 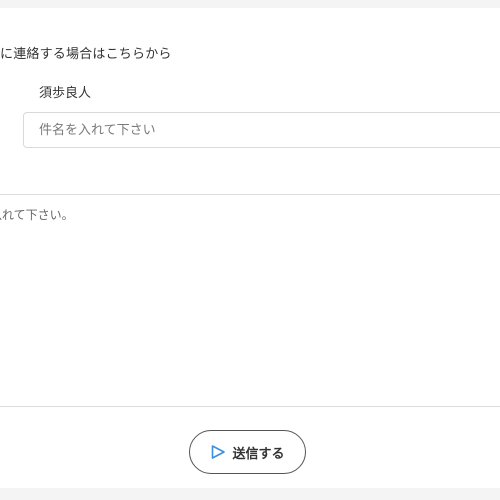 I want to click on body-bottom-divider, so click(x=250, y=406).